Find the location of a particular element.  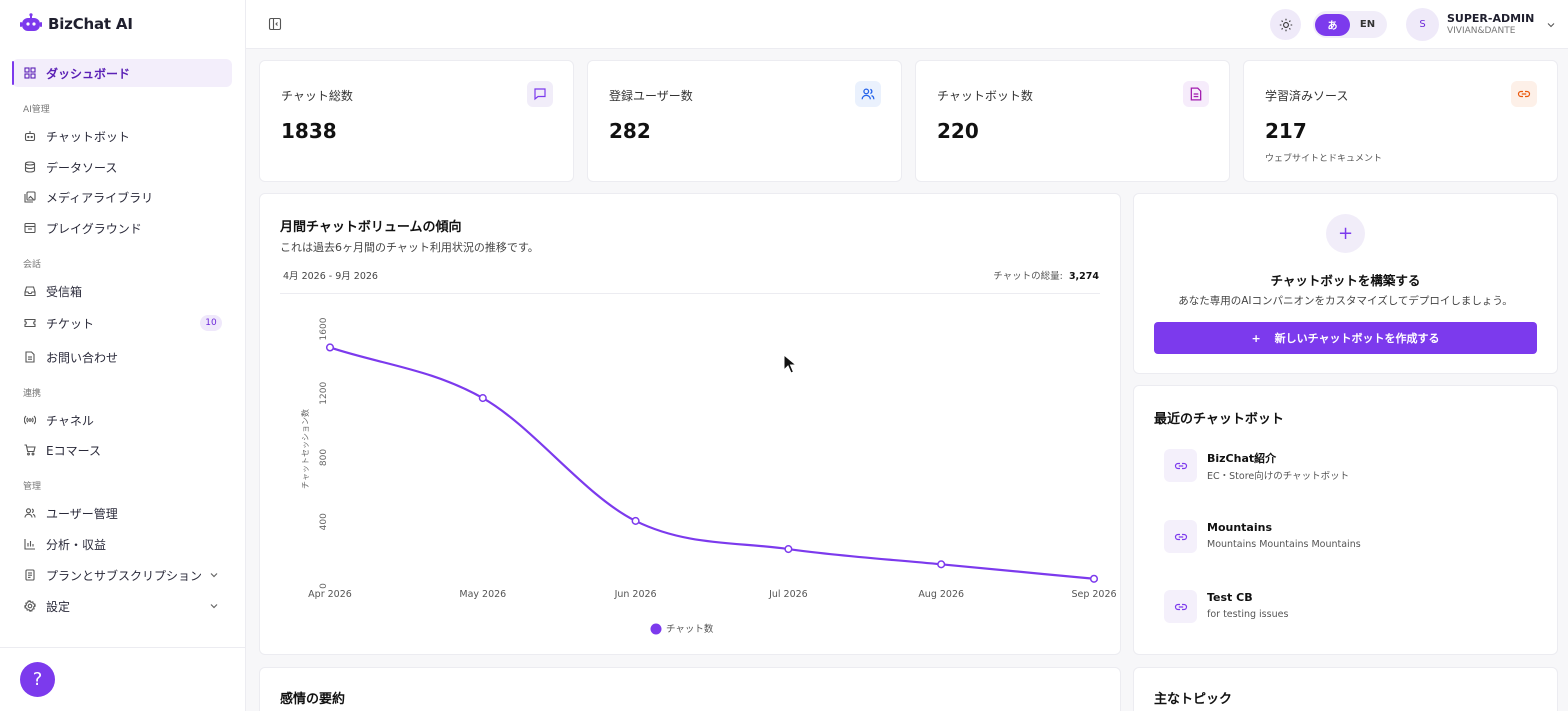

x-tick-label: Sep 2026 is located at coordinates (1093, 594).